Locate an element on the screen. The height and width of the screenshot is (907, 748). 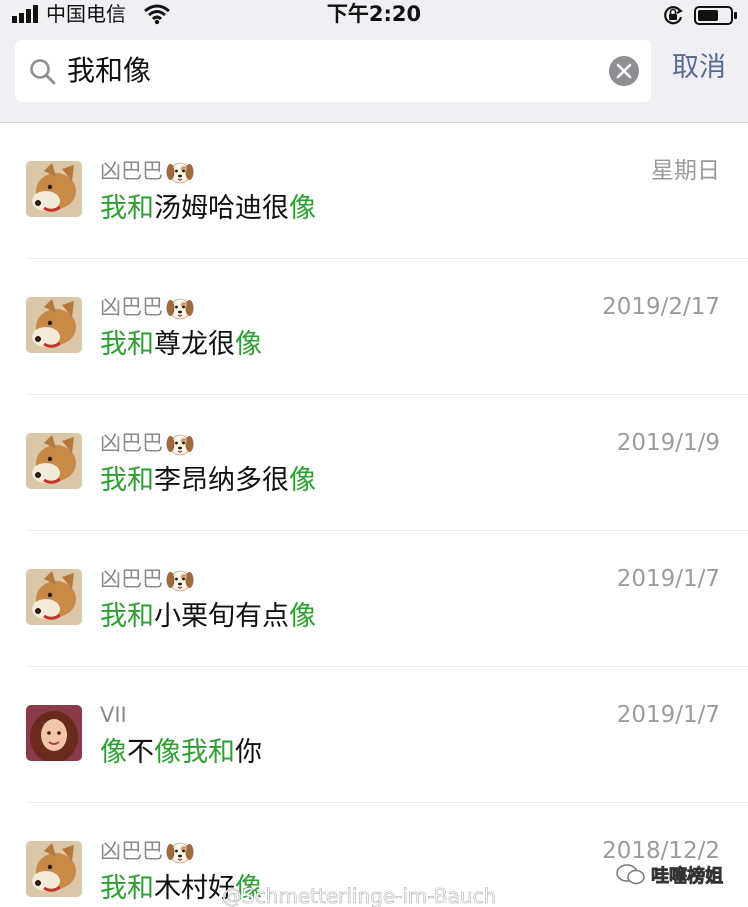
sender-name: VII is located at coordinates (113, 715).